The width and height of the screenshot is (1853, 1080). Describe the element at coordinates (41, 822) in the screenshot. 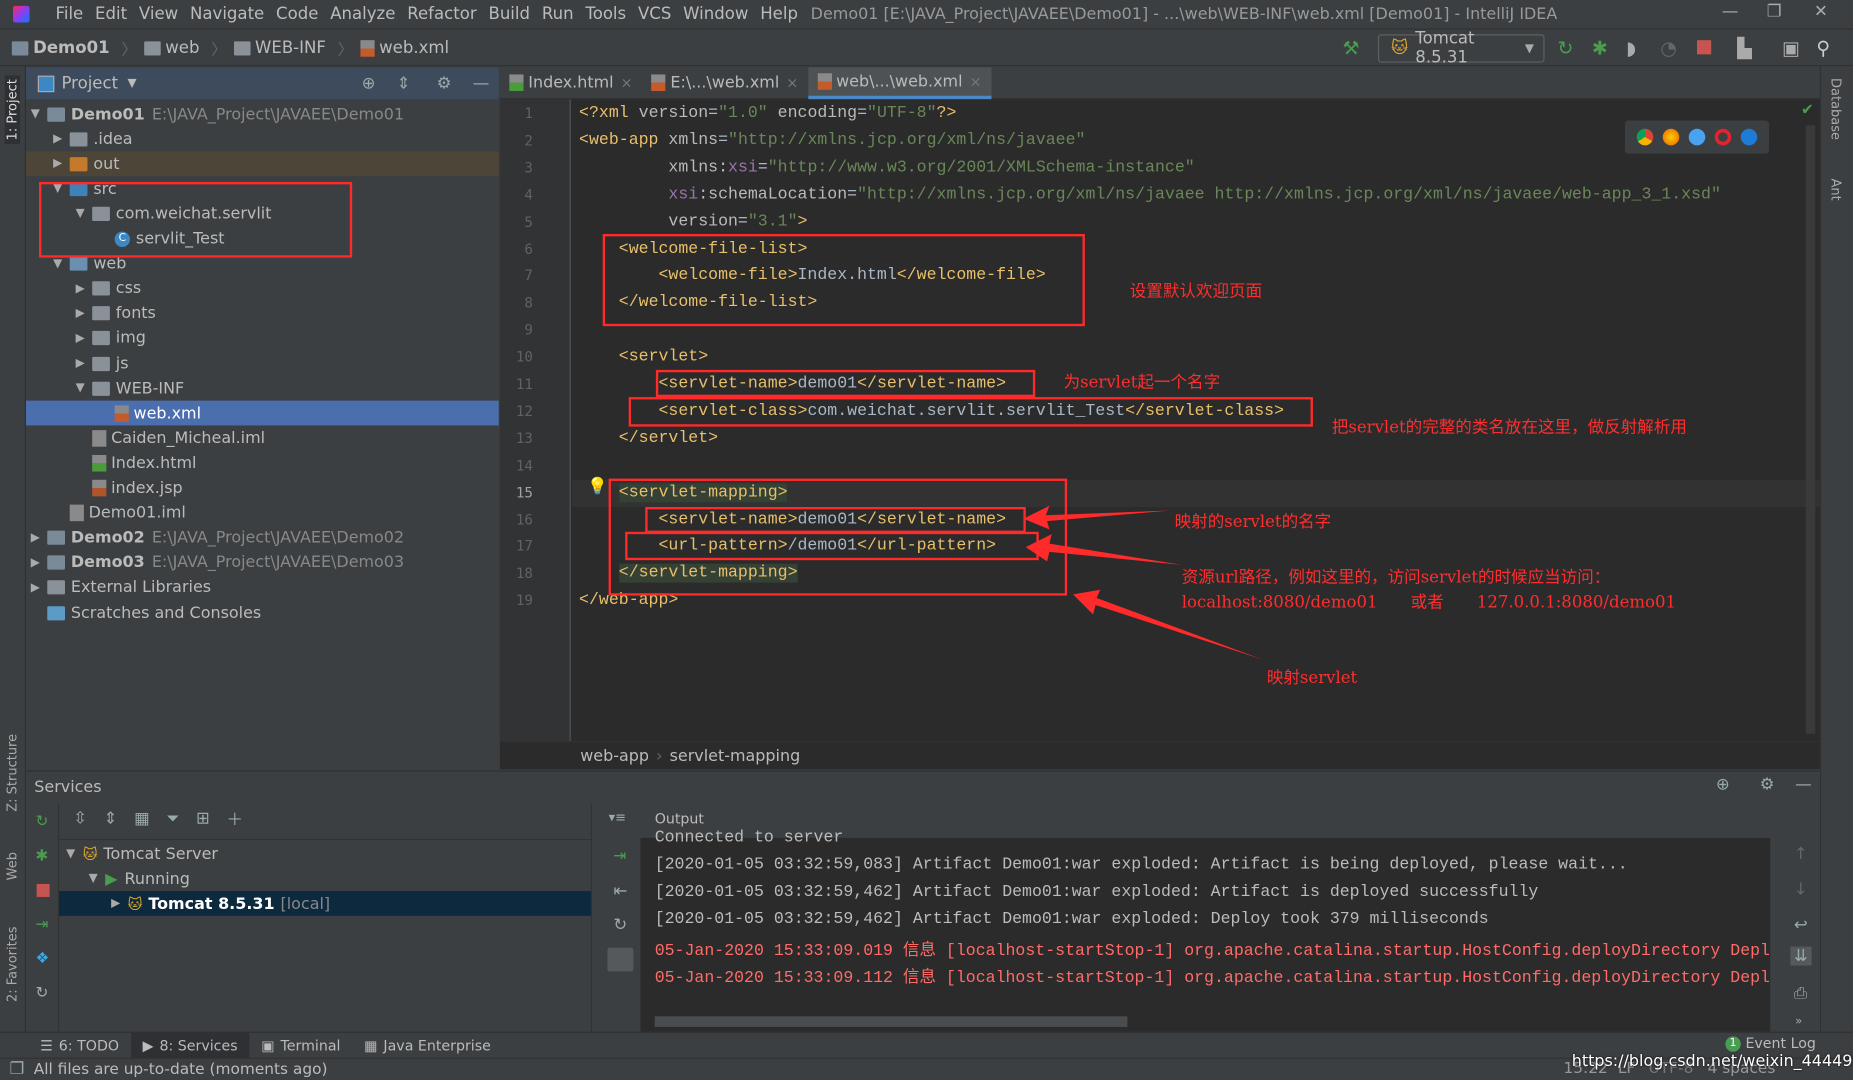

I see `rerun-icon: ↻` at that location.